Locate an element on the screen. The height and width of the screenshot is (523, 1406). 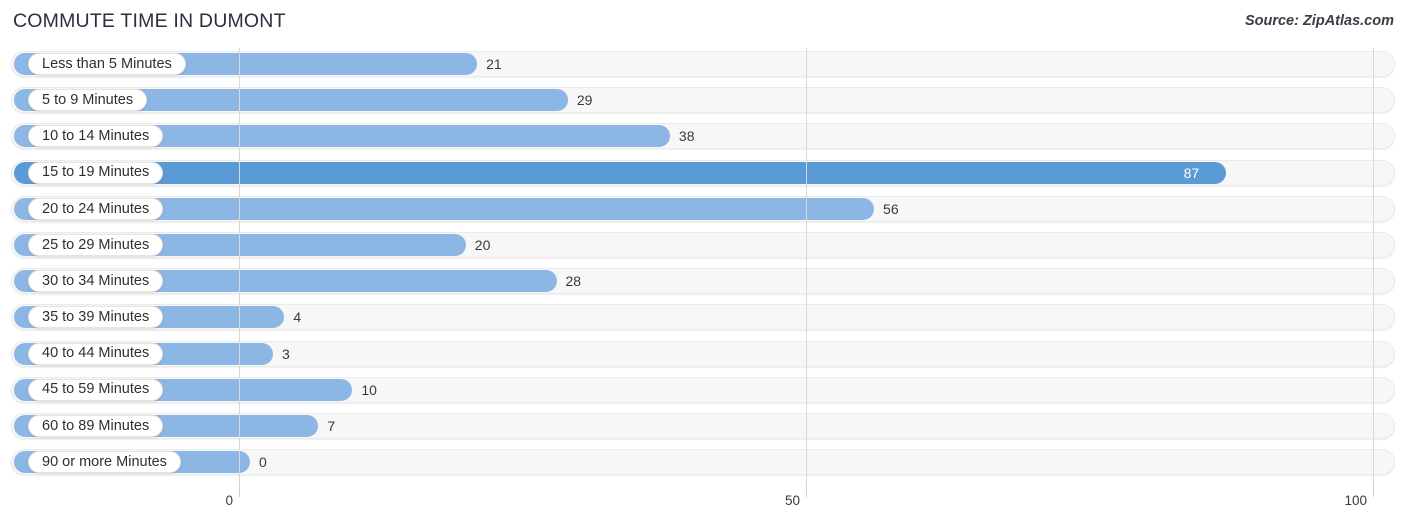
bar-category-text: 25 to 29 Minutes is located at coordinates (96, 244).